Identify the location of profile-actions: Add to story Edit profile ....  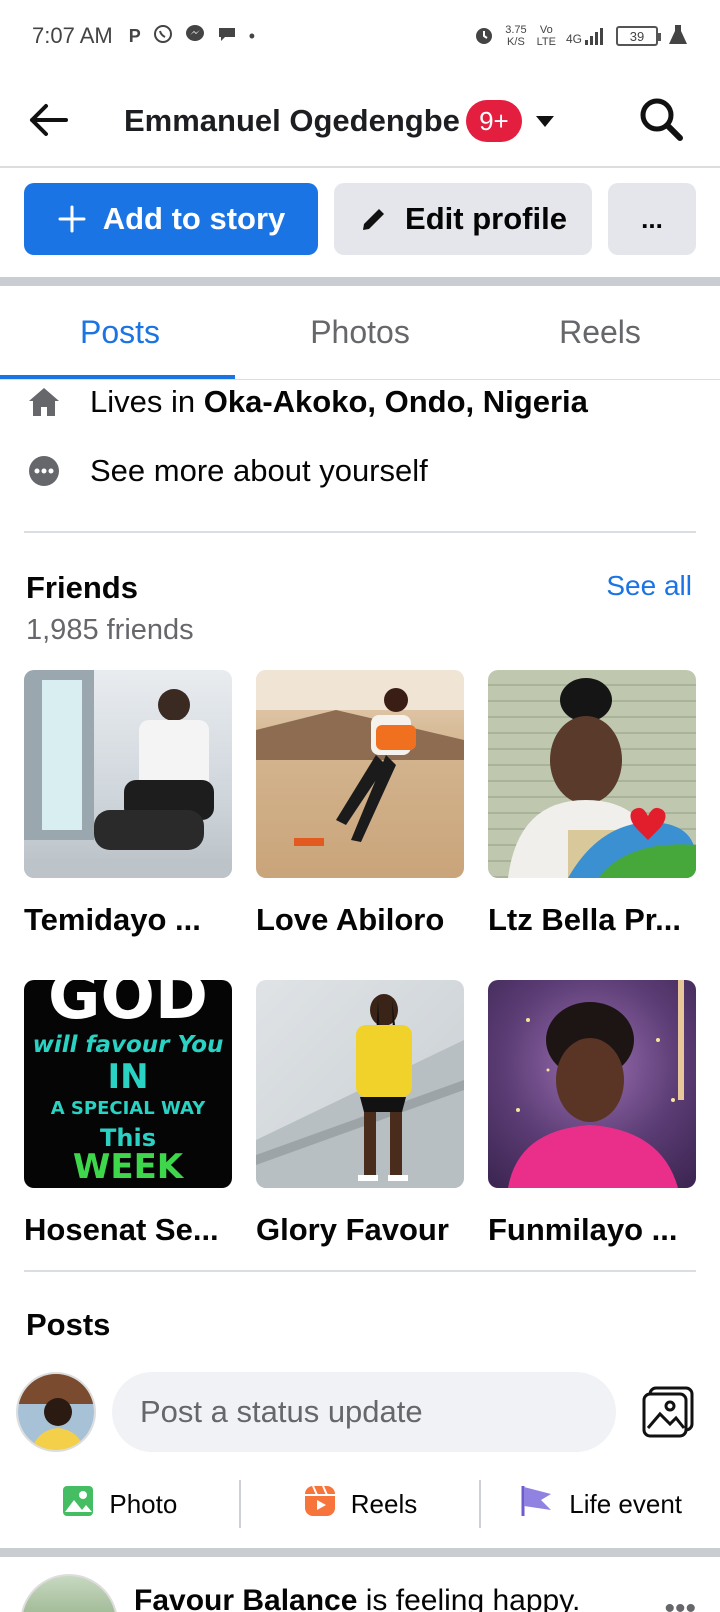
(360, 219).